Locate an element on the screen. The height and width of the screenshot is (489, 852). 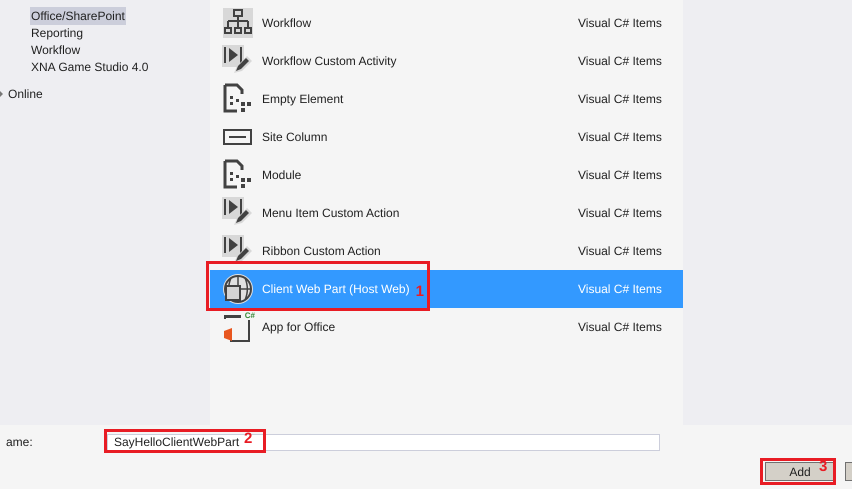
csharp-label: C# is located at coordinates (249, 316).